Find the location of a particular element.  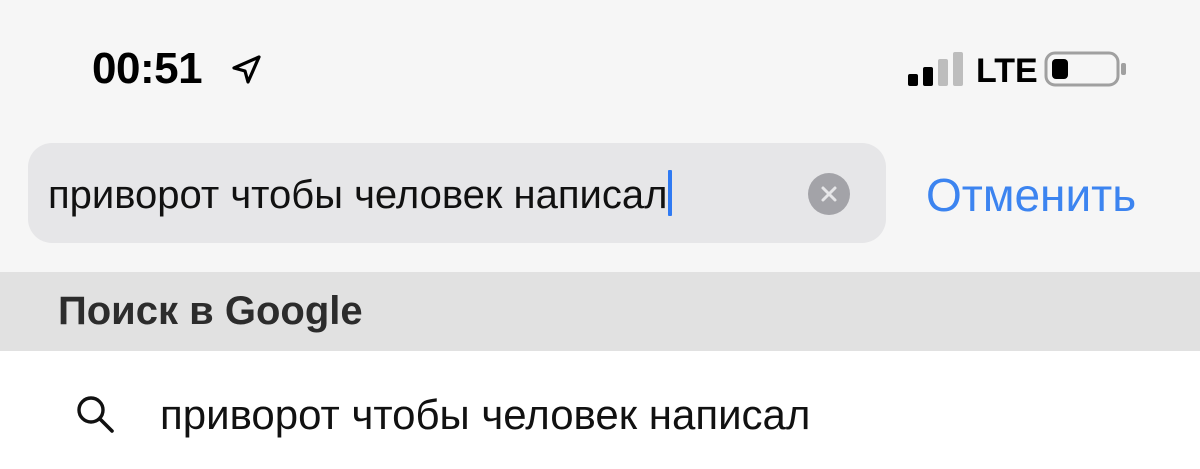

suggestion-text: приворот чтобы человек написал is located at coordinates (485, 414).